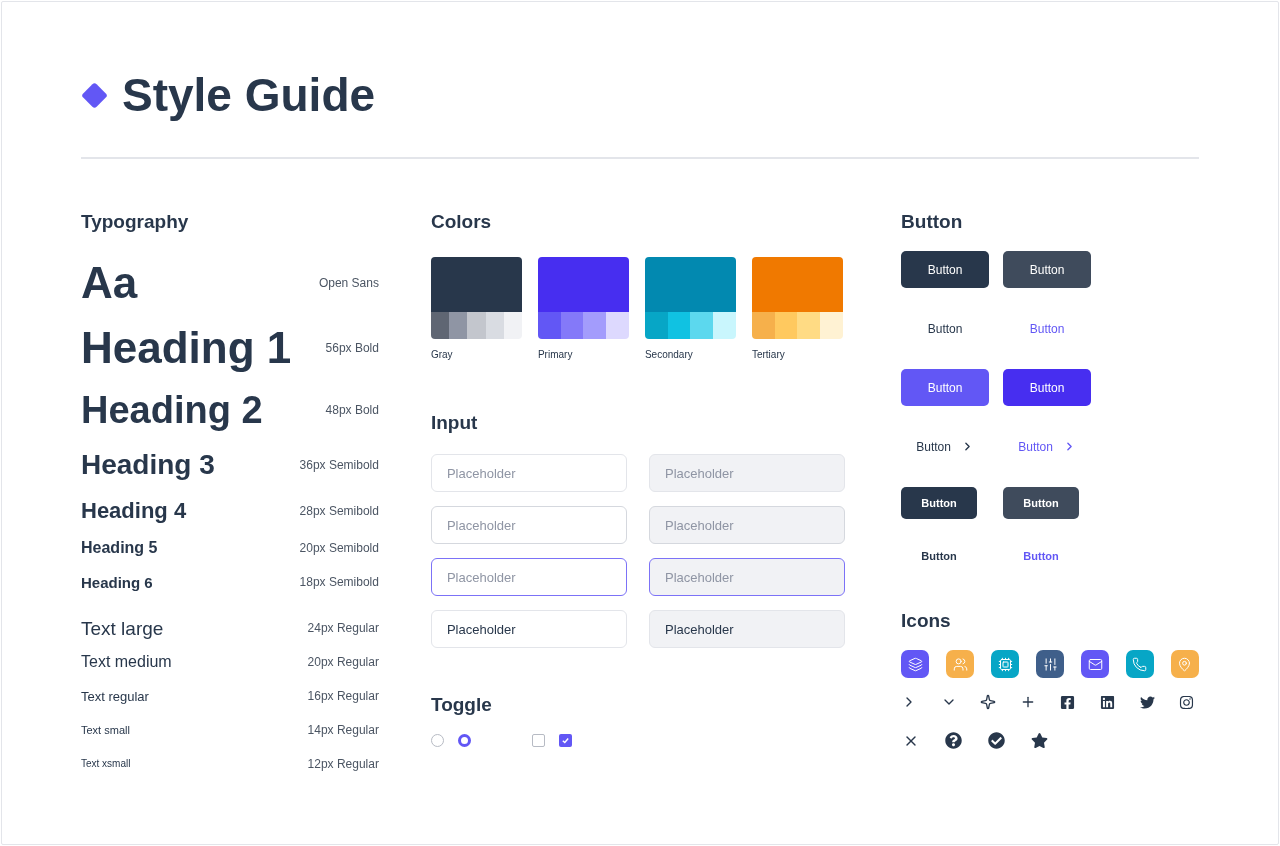  I want to click on section-heading: Toggle, so click(461, 705).